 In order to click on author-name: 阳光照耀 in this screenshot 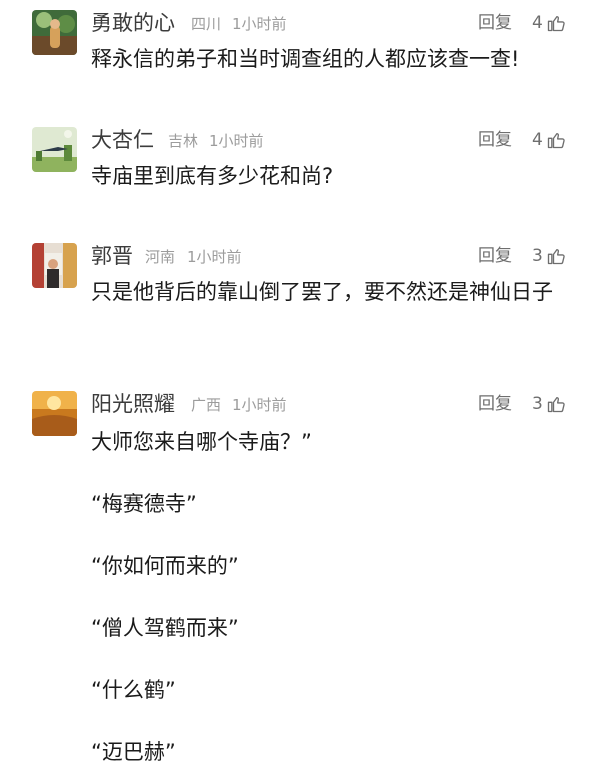, I will do `click(133, 404)`.